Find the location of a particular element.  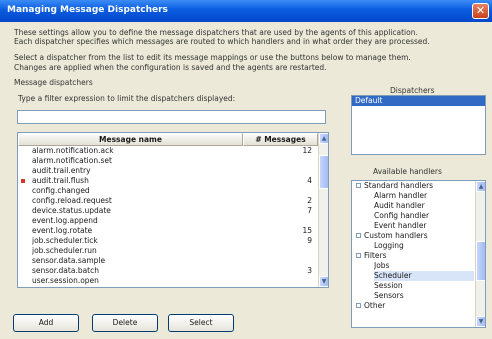

column-header-count: # Messages is located at coordinates (280, 139).